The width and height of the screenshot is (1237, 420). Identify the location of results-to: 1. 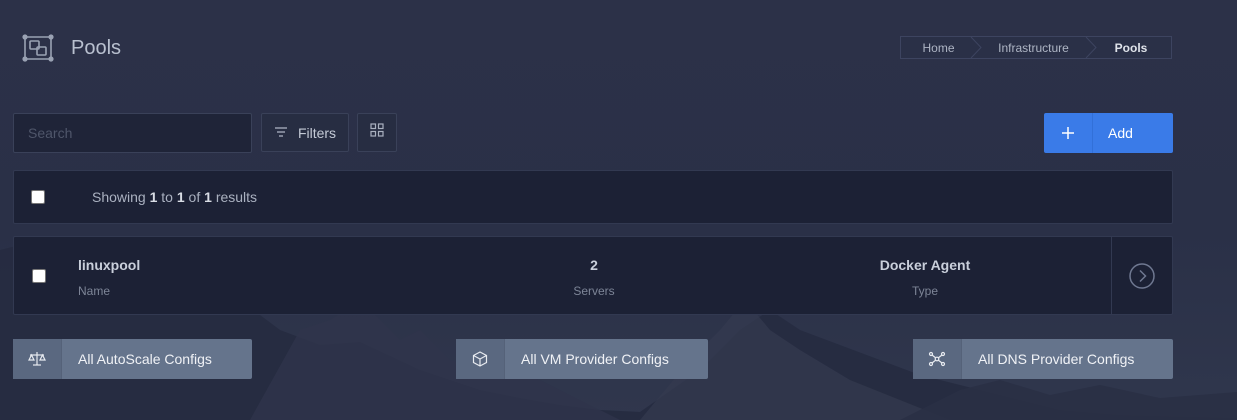
(180, 197).